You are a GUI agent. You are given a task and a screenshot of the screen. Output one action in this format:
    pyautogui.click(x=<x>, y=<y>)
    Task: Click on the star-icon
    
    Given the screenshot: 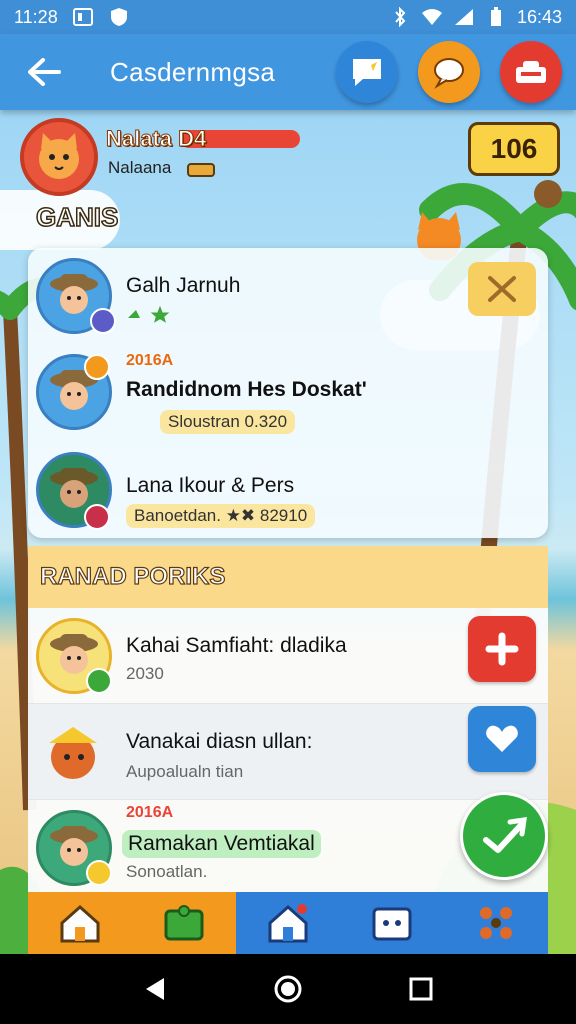 What is the action you would take?
    pyautogui.click(x=151, y=316)
    